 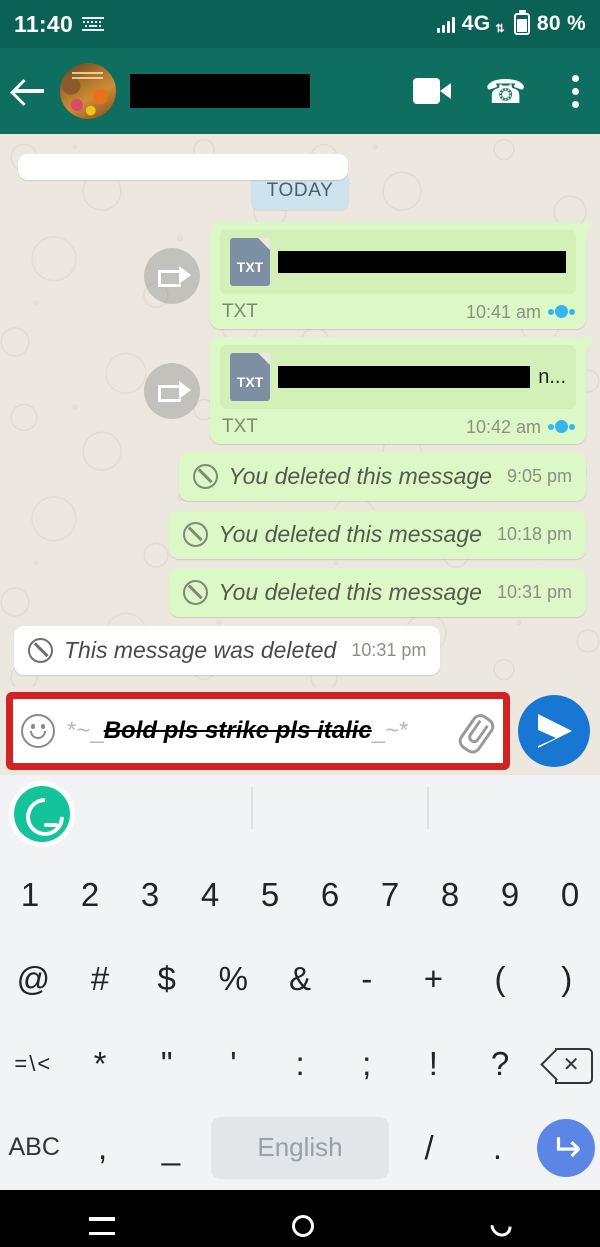 I want to click on message-meta-right: 10:41 am, so click(x=520, y=312).